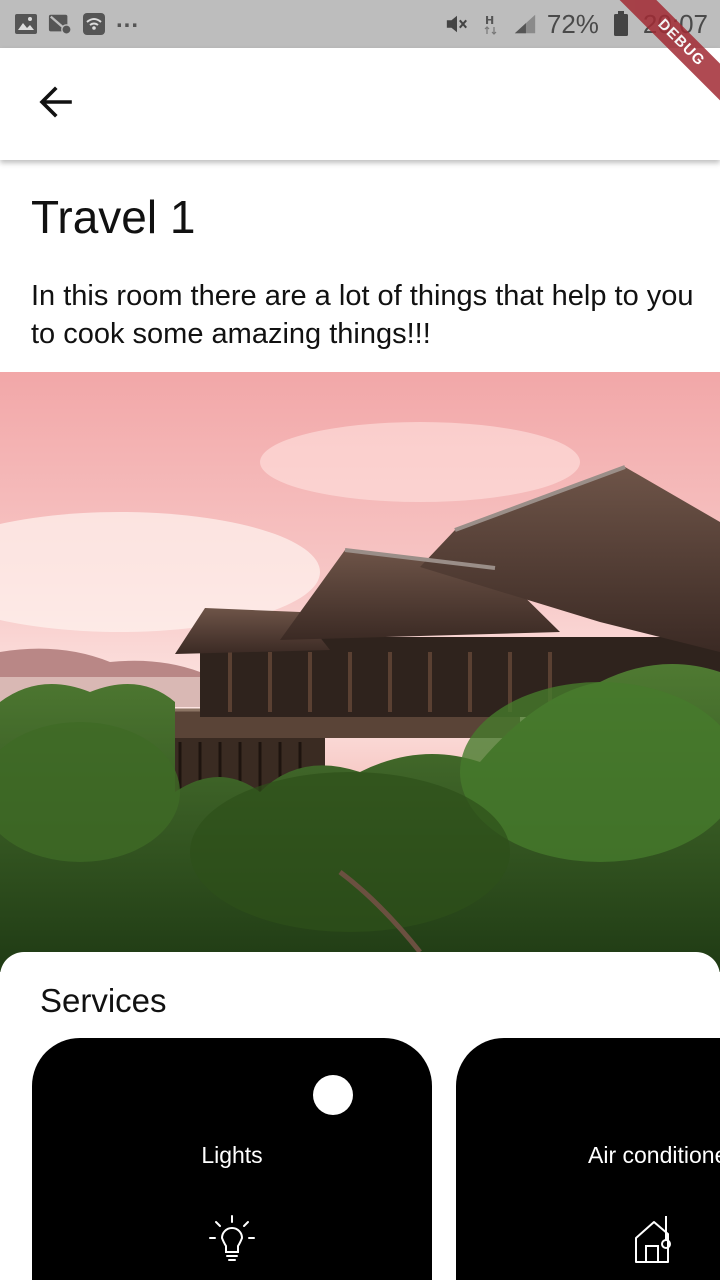 This screenshot has width=720, height=1280. I want to click on battery-icon, so click(621, 23).